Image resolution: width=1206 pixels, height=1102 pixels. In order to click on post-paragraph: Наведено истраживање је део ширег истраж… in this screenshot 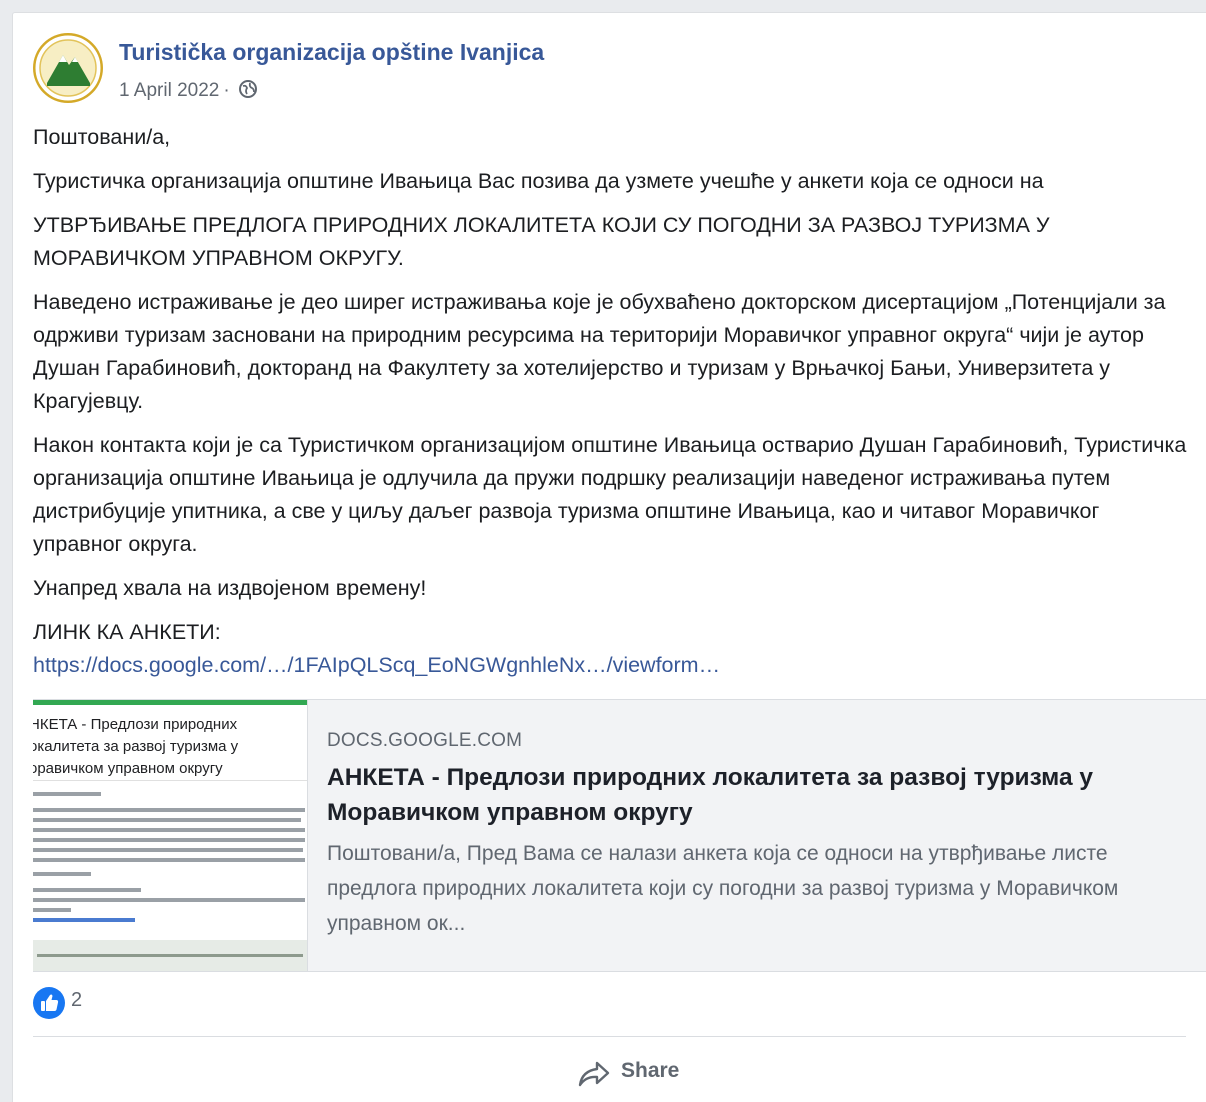, I will do `click(599, 351)`.